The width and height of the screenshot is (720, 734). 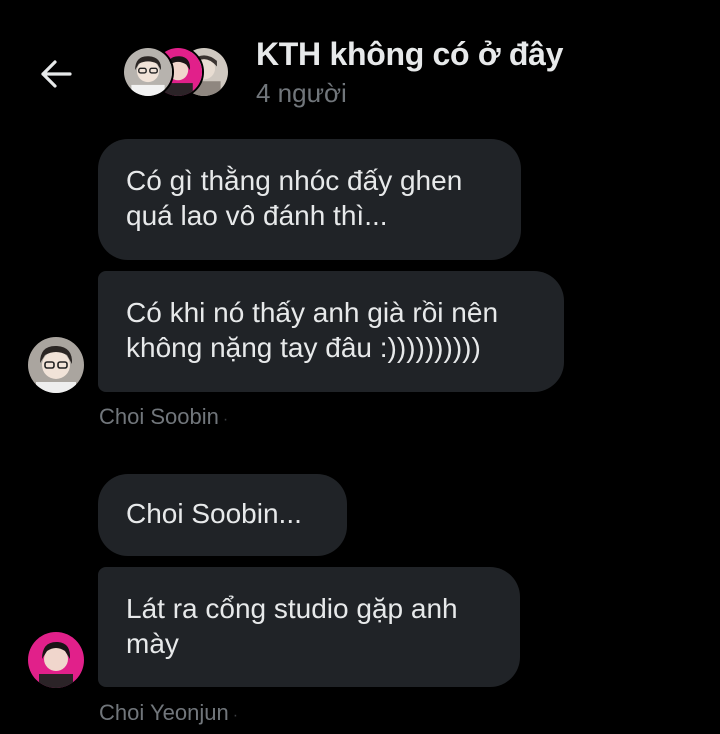 I want to click on sender-name-label: Choi Soobin, so click(x=159, y=416).